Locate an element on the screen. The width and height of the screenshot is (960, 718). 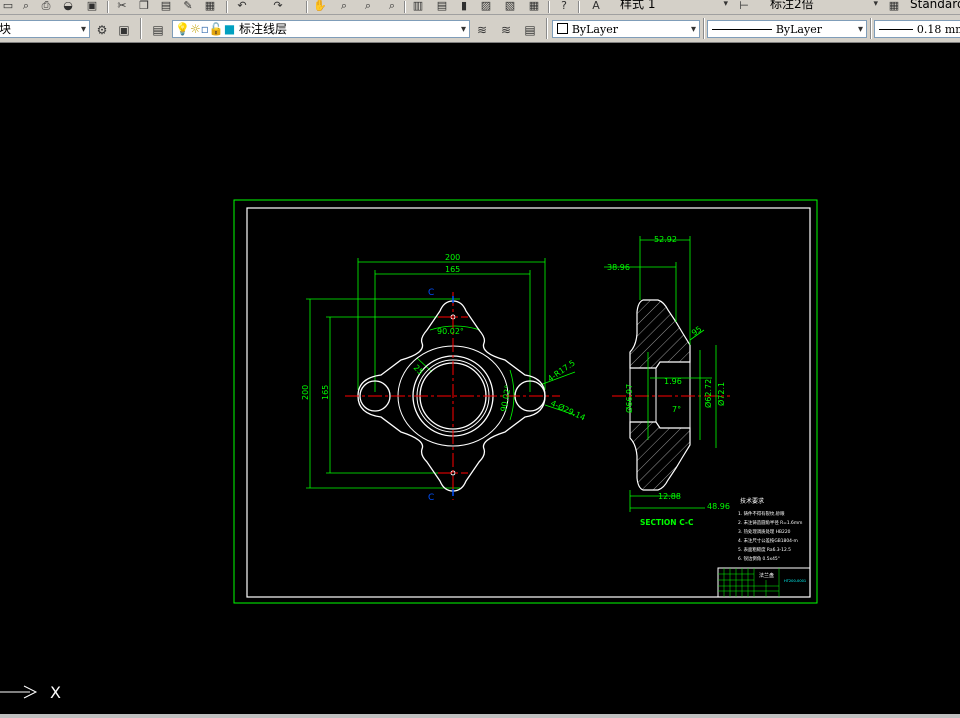
zoom-window2-icon: ⌕ is located at coordinates (368, 7).